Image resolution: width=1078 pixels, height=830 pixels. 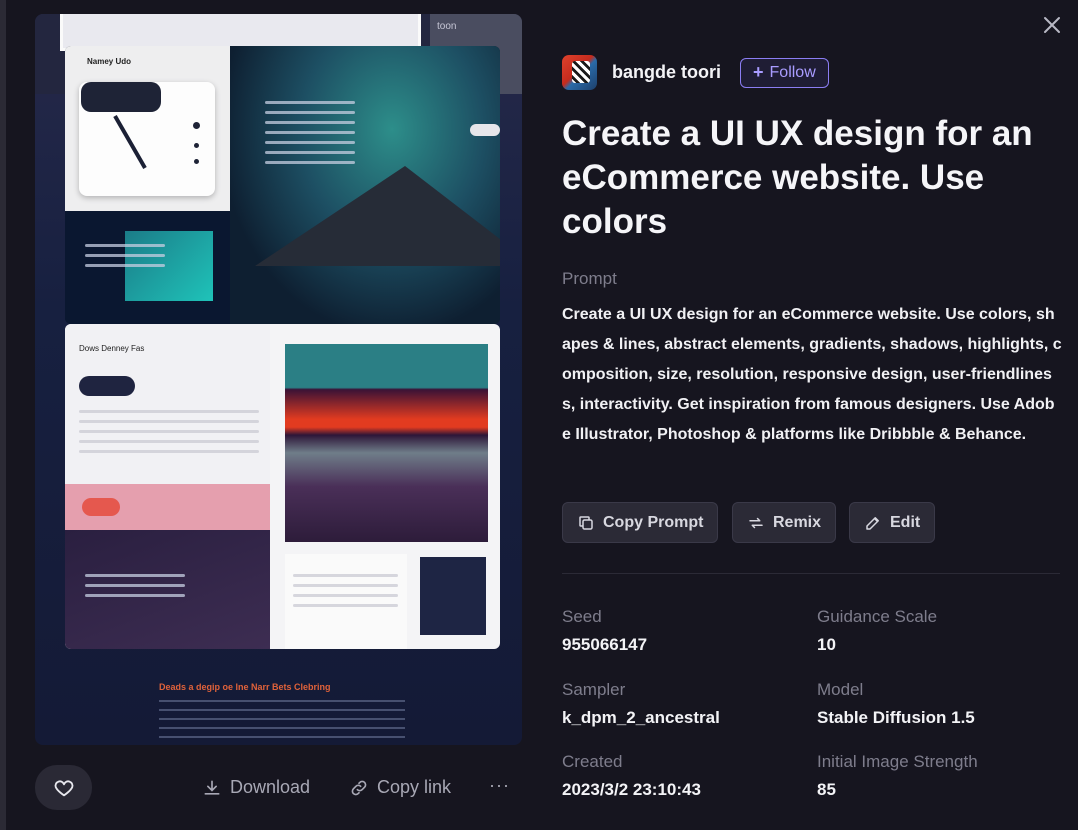 I want to click on heart-icon, so click(x=63, y=787).